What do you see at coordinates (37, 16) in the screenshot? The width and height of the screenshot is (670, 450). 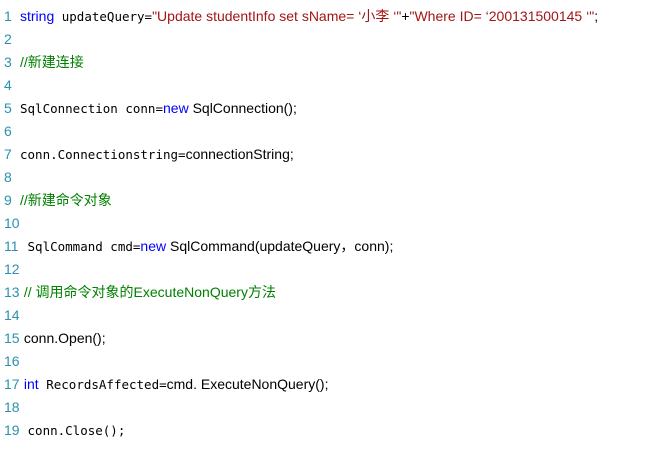 I see `keyword-token: string` at bounding box center [37, 16].